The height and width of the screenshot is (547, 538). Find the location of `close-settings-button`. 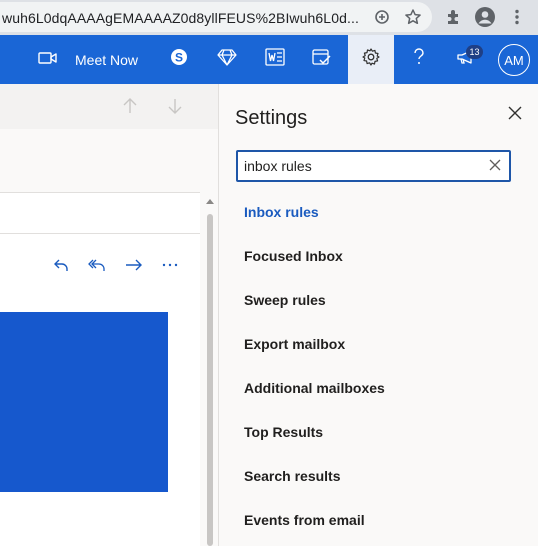

close-settings-button is located at coordinates (515, 115).